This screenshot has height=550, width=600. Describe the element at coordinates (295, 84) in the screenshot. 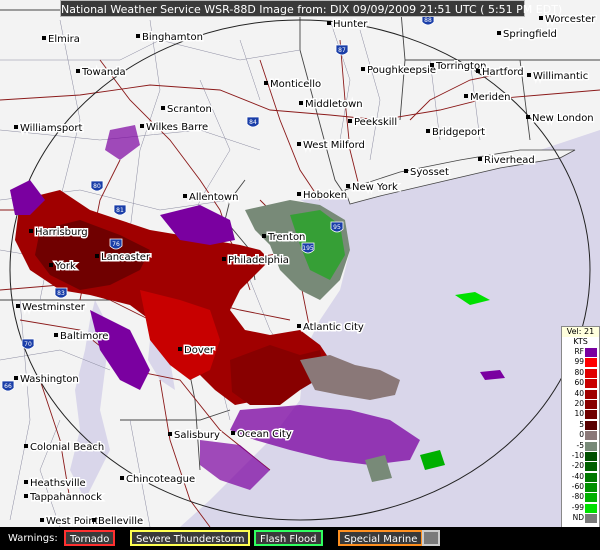

I see `city-label: Monticello` at that location.